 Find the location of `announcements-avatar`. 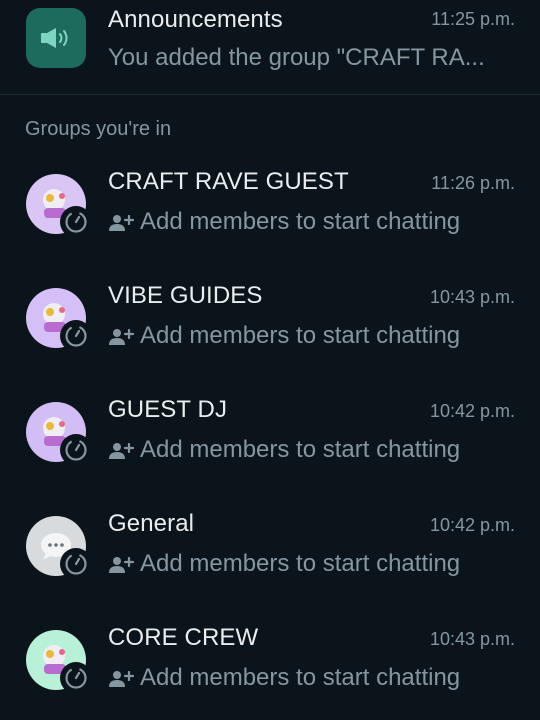

announcements-avatar is located at coordinates (56, 38).